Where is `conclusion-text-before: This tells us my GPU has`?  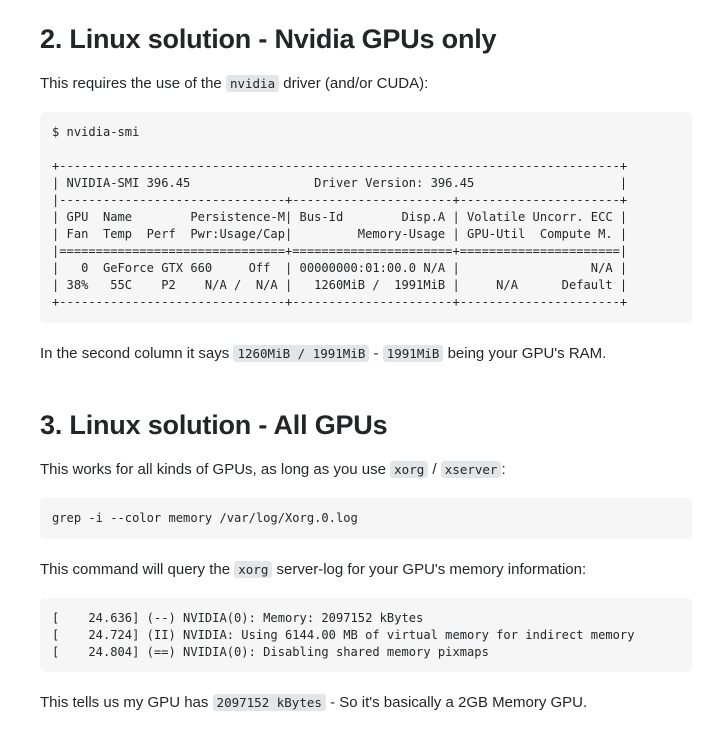
conclusion-text-before: This tells us my GPU has is located at coordinates (126, 702).